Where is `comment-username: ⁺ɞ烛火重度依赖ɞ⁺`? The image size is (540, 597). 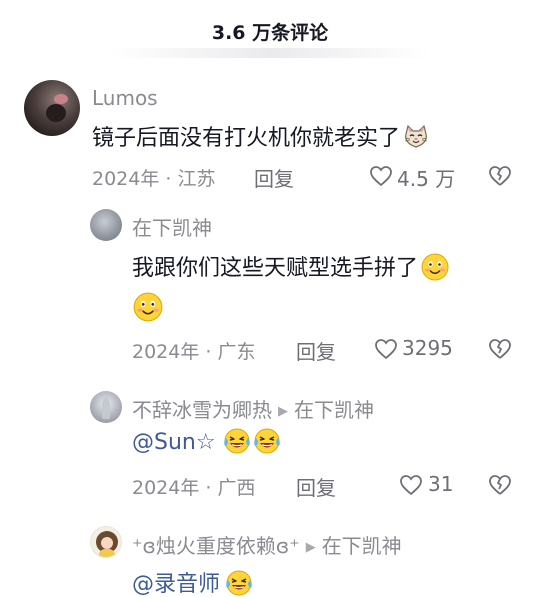 comment-username: ⁺ɞ烛火重度依赖ɞ⁺ is located at coordinates (216, 546).